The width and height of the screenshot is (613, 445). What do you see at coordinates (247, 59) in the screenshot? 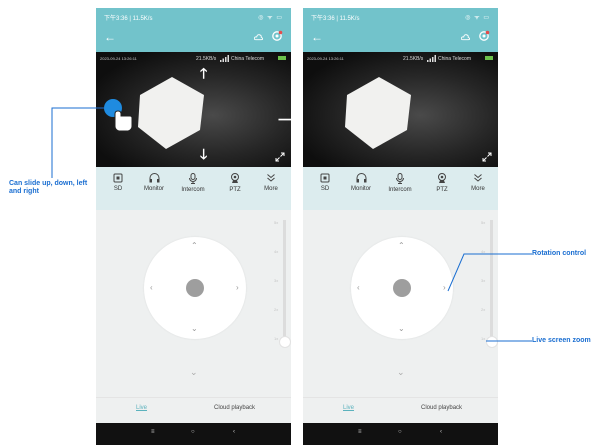
I see `carrier-label: China Telecom` at bounding box center [247, 59].